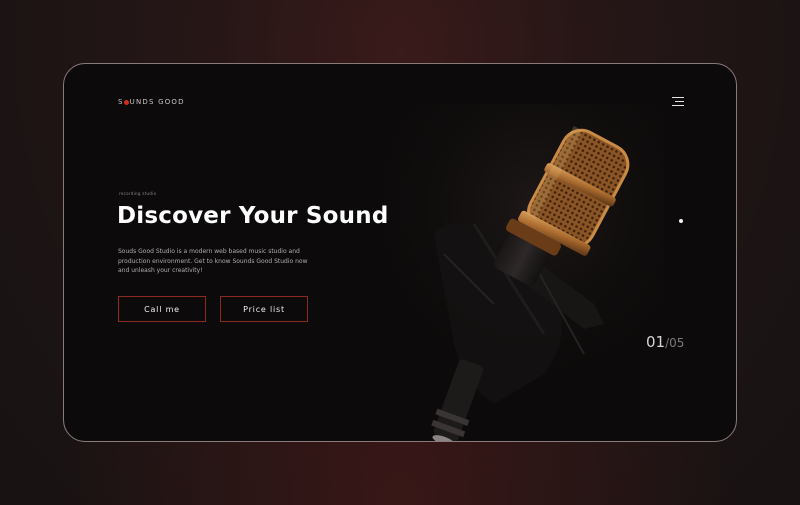 The height and width of the screenshot is (505, 800). What do you see at coordinates (138, 193) in the screenshot?
I see `hero-kicker: recording studio` at bounding box center [138, 193].